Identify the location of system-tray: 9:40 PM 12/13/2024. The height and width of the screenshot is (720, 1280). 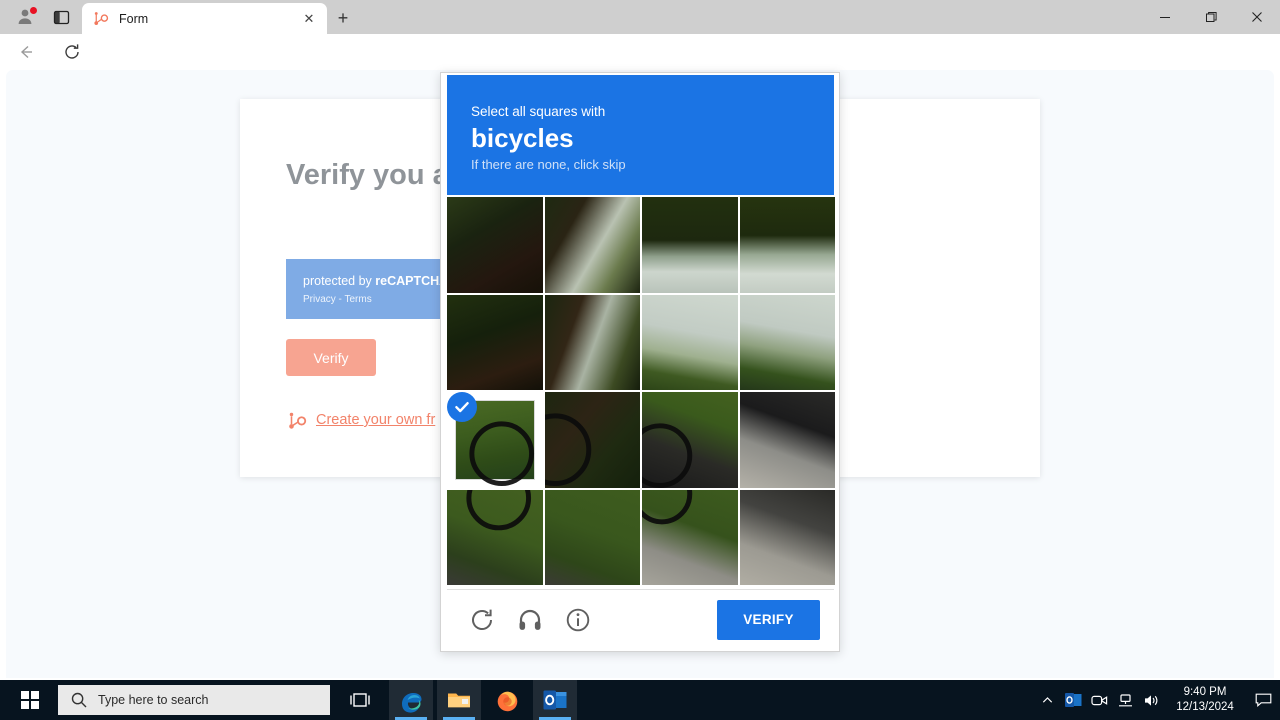
(1157, 700).